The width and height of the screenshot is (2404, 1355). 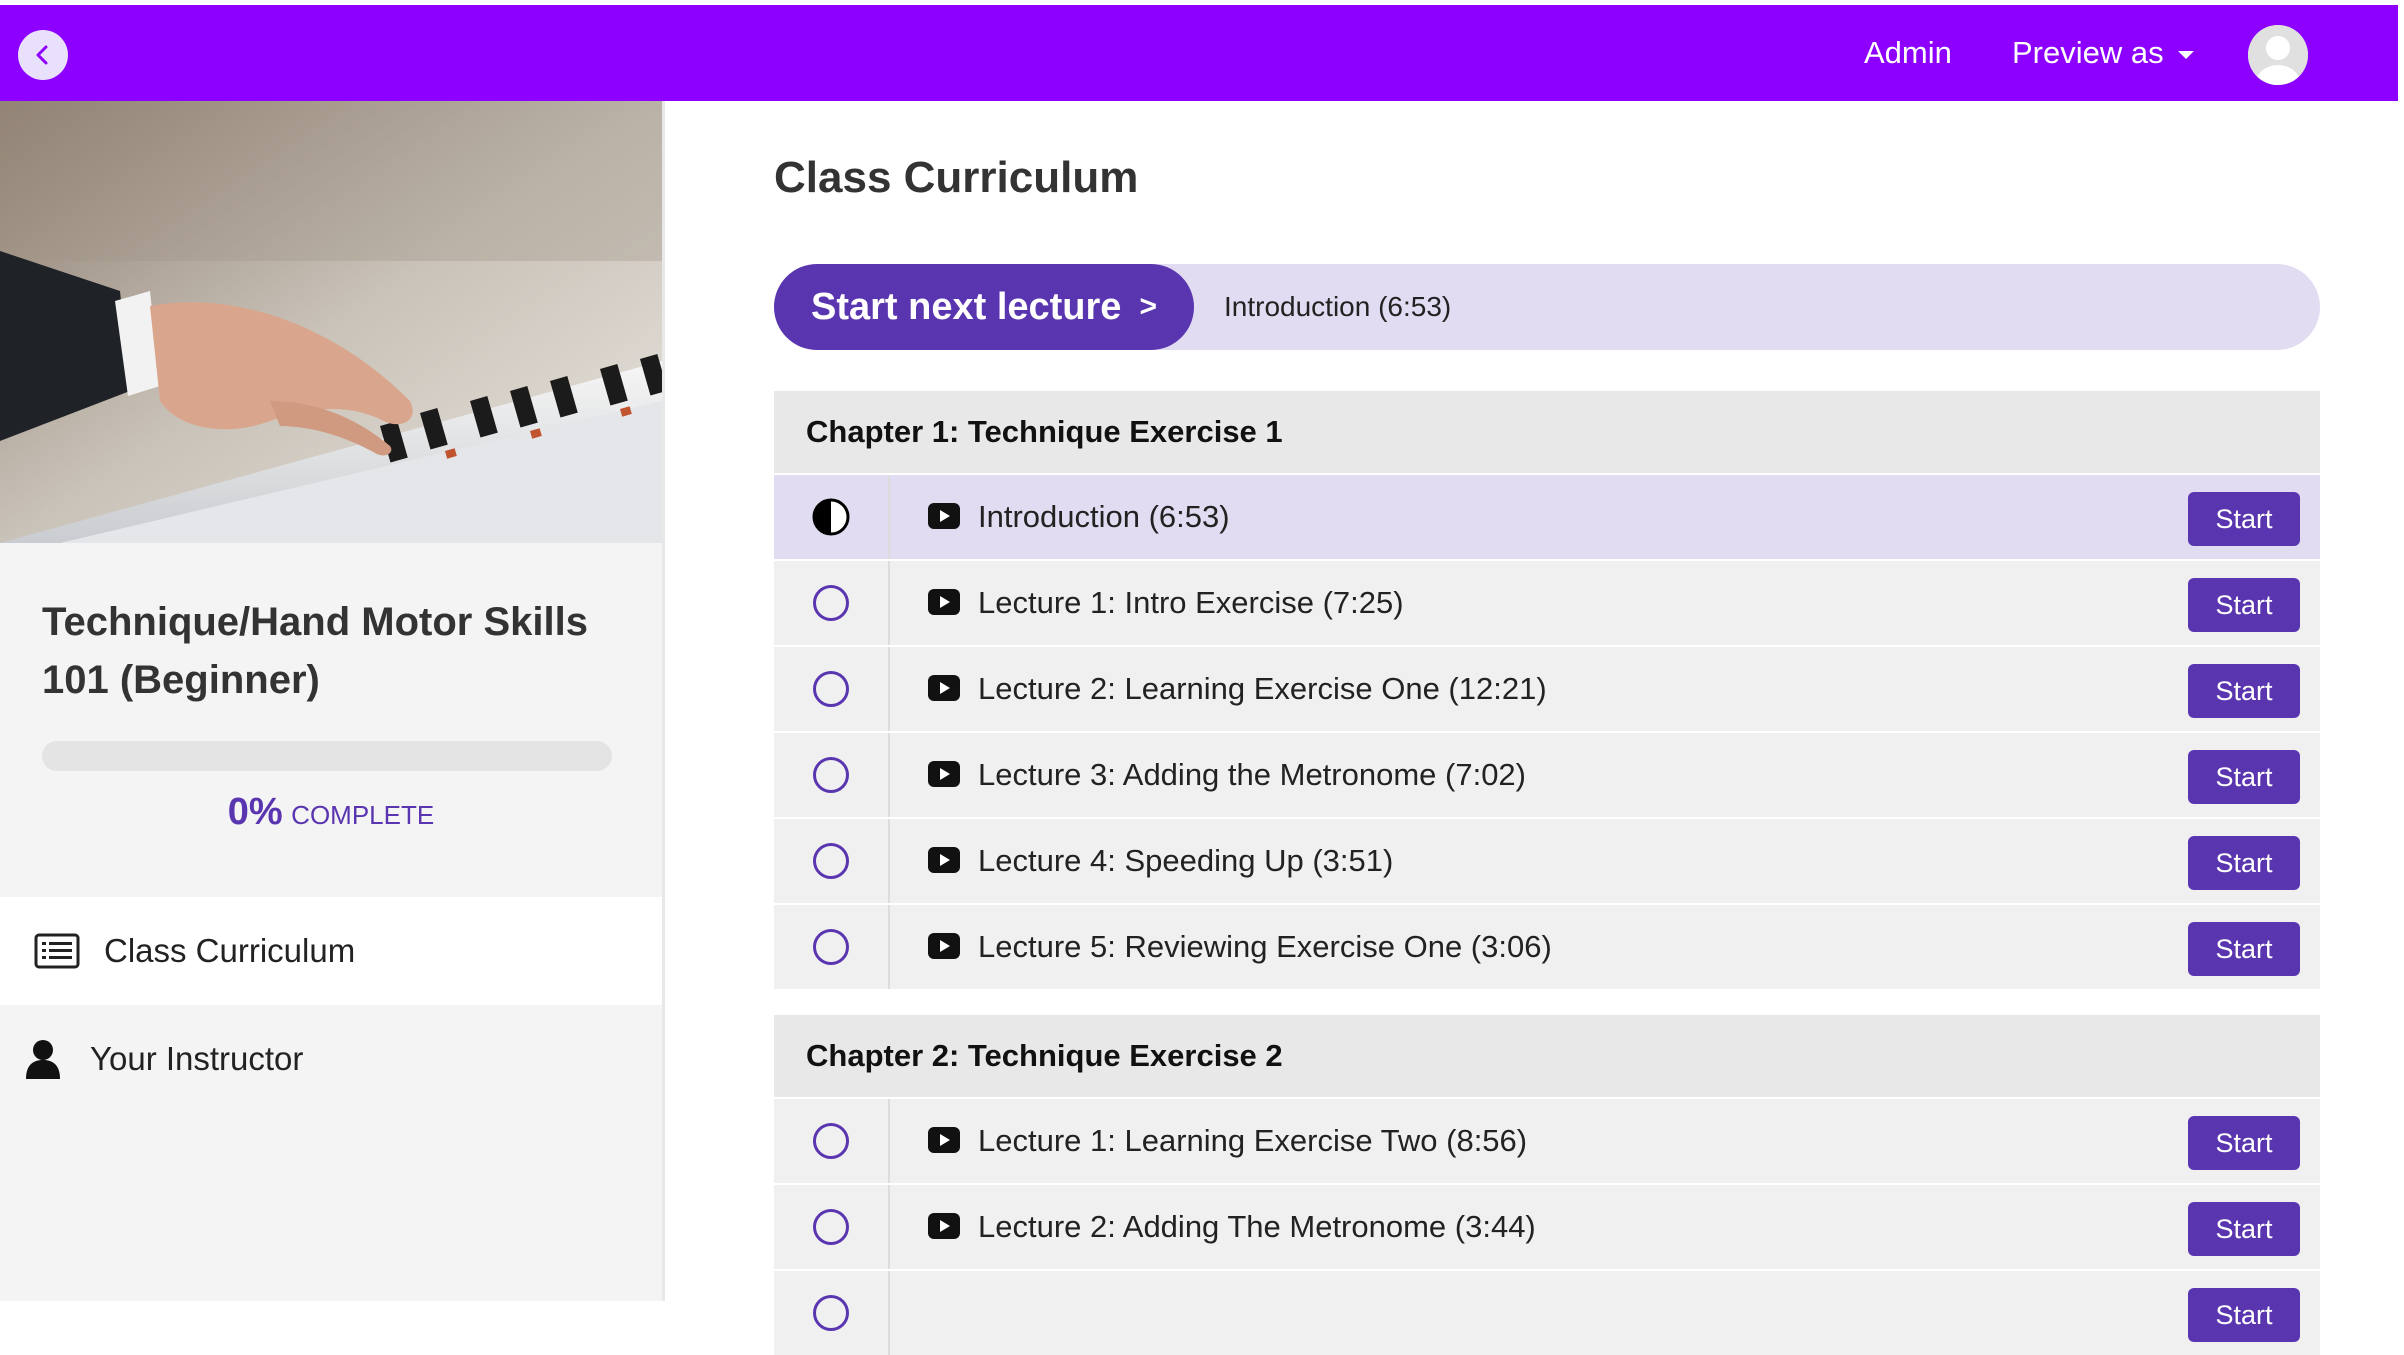 I want to click on chapter-title: Chapter 2: Technique Exercise 2, so click(x=1547, y=1056).